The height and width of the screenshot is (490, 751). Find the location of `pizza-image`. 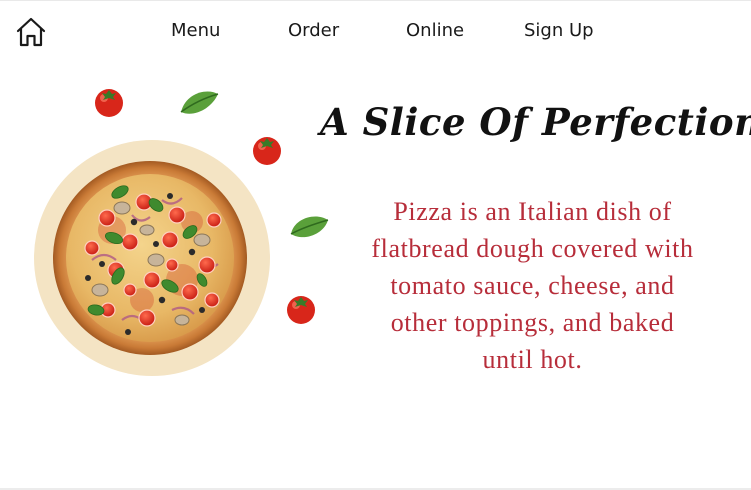

pizza-image is located at coordinates (150, 258).